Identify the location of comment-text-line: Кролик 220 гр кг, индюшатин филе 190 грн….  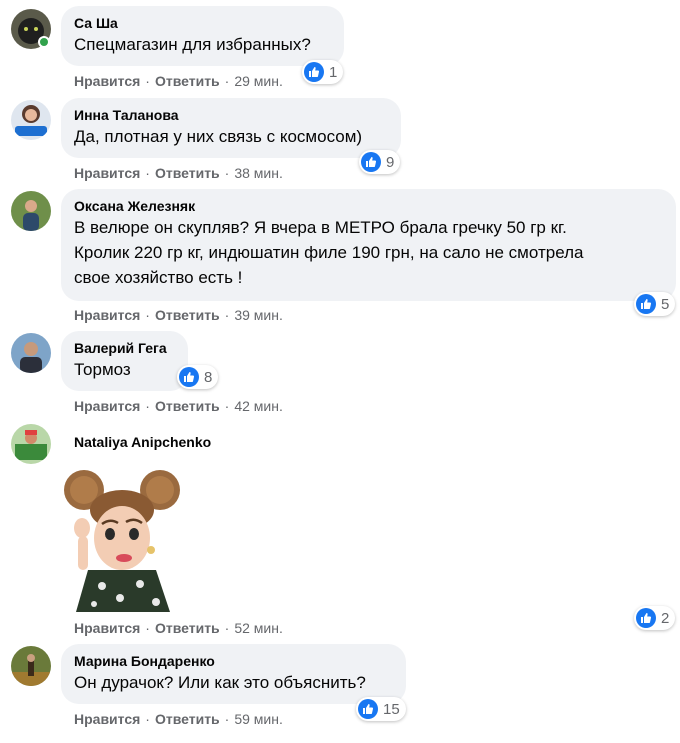
(329, 252).